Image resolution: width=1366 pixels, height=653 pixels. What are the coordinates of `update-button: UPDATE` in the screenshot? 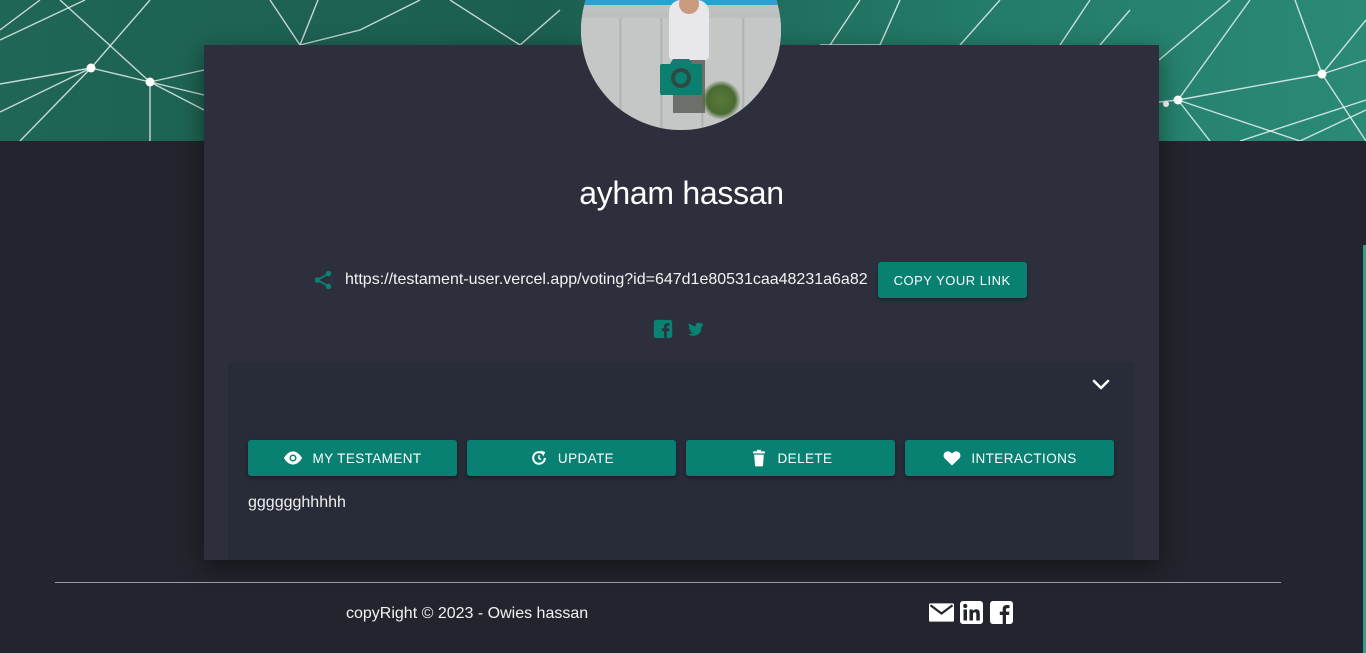 It's located at (571, 458).